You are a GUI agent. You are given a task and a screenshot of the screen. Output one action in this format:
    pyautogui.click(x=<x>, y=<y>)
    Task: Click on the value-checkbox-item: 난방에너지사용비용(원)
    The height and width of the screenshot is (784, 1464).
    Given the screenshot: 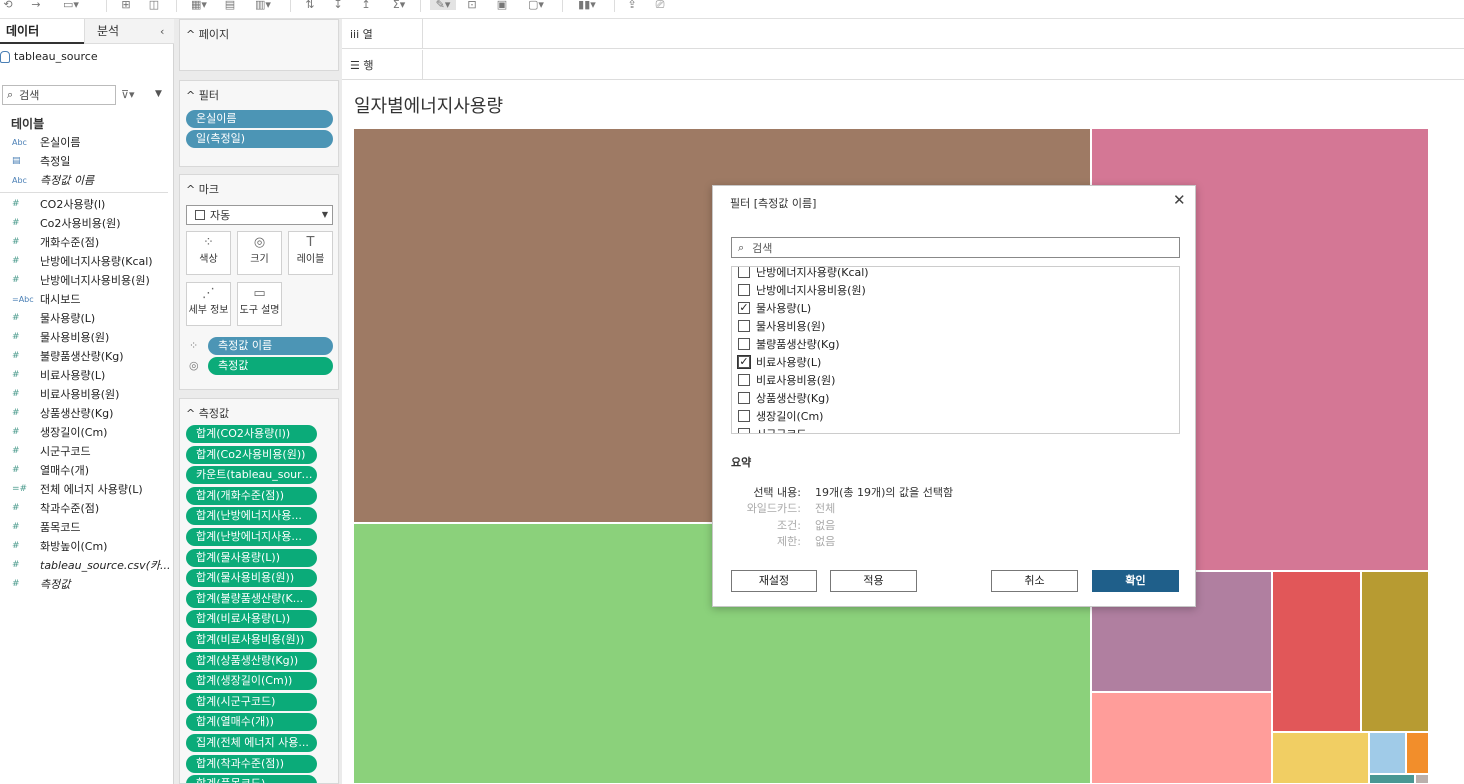 What is the action you would take?
    pyautogui.click(x=955, y=290)
    